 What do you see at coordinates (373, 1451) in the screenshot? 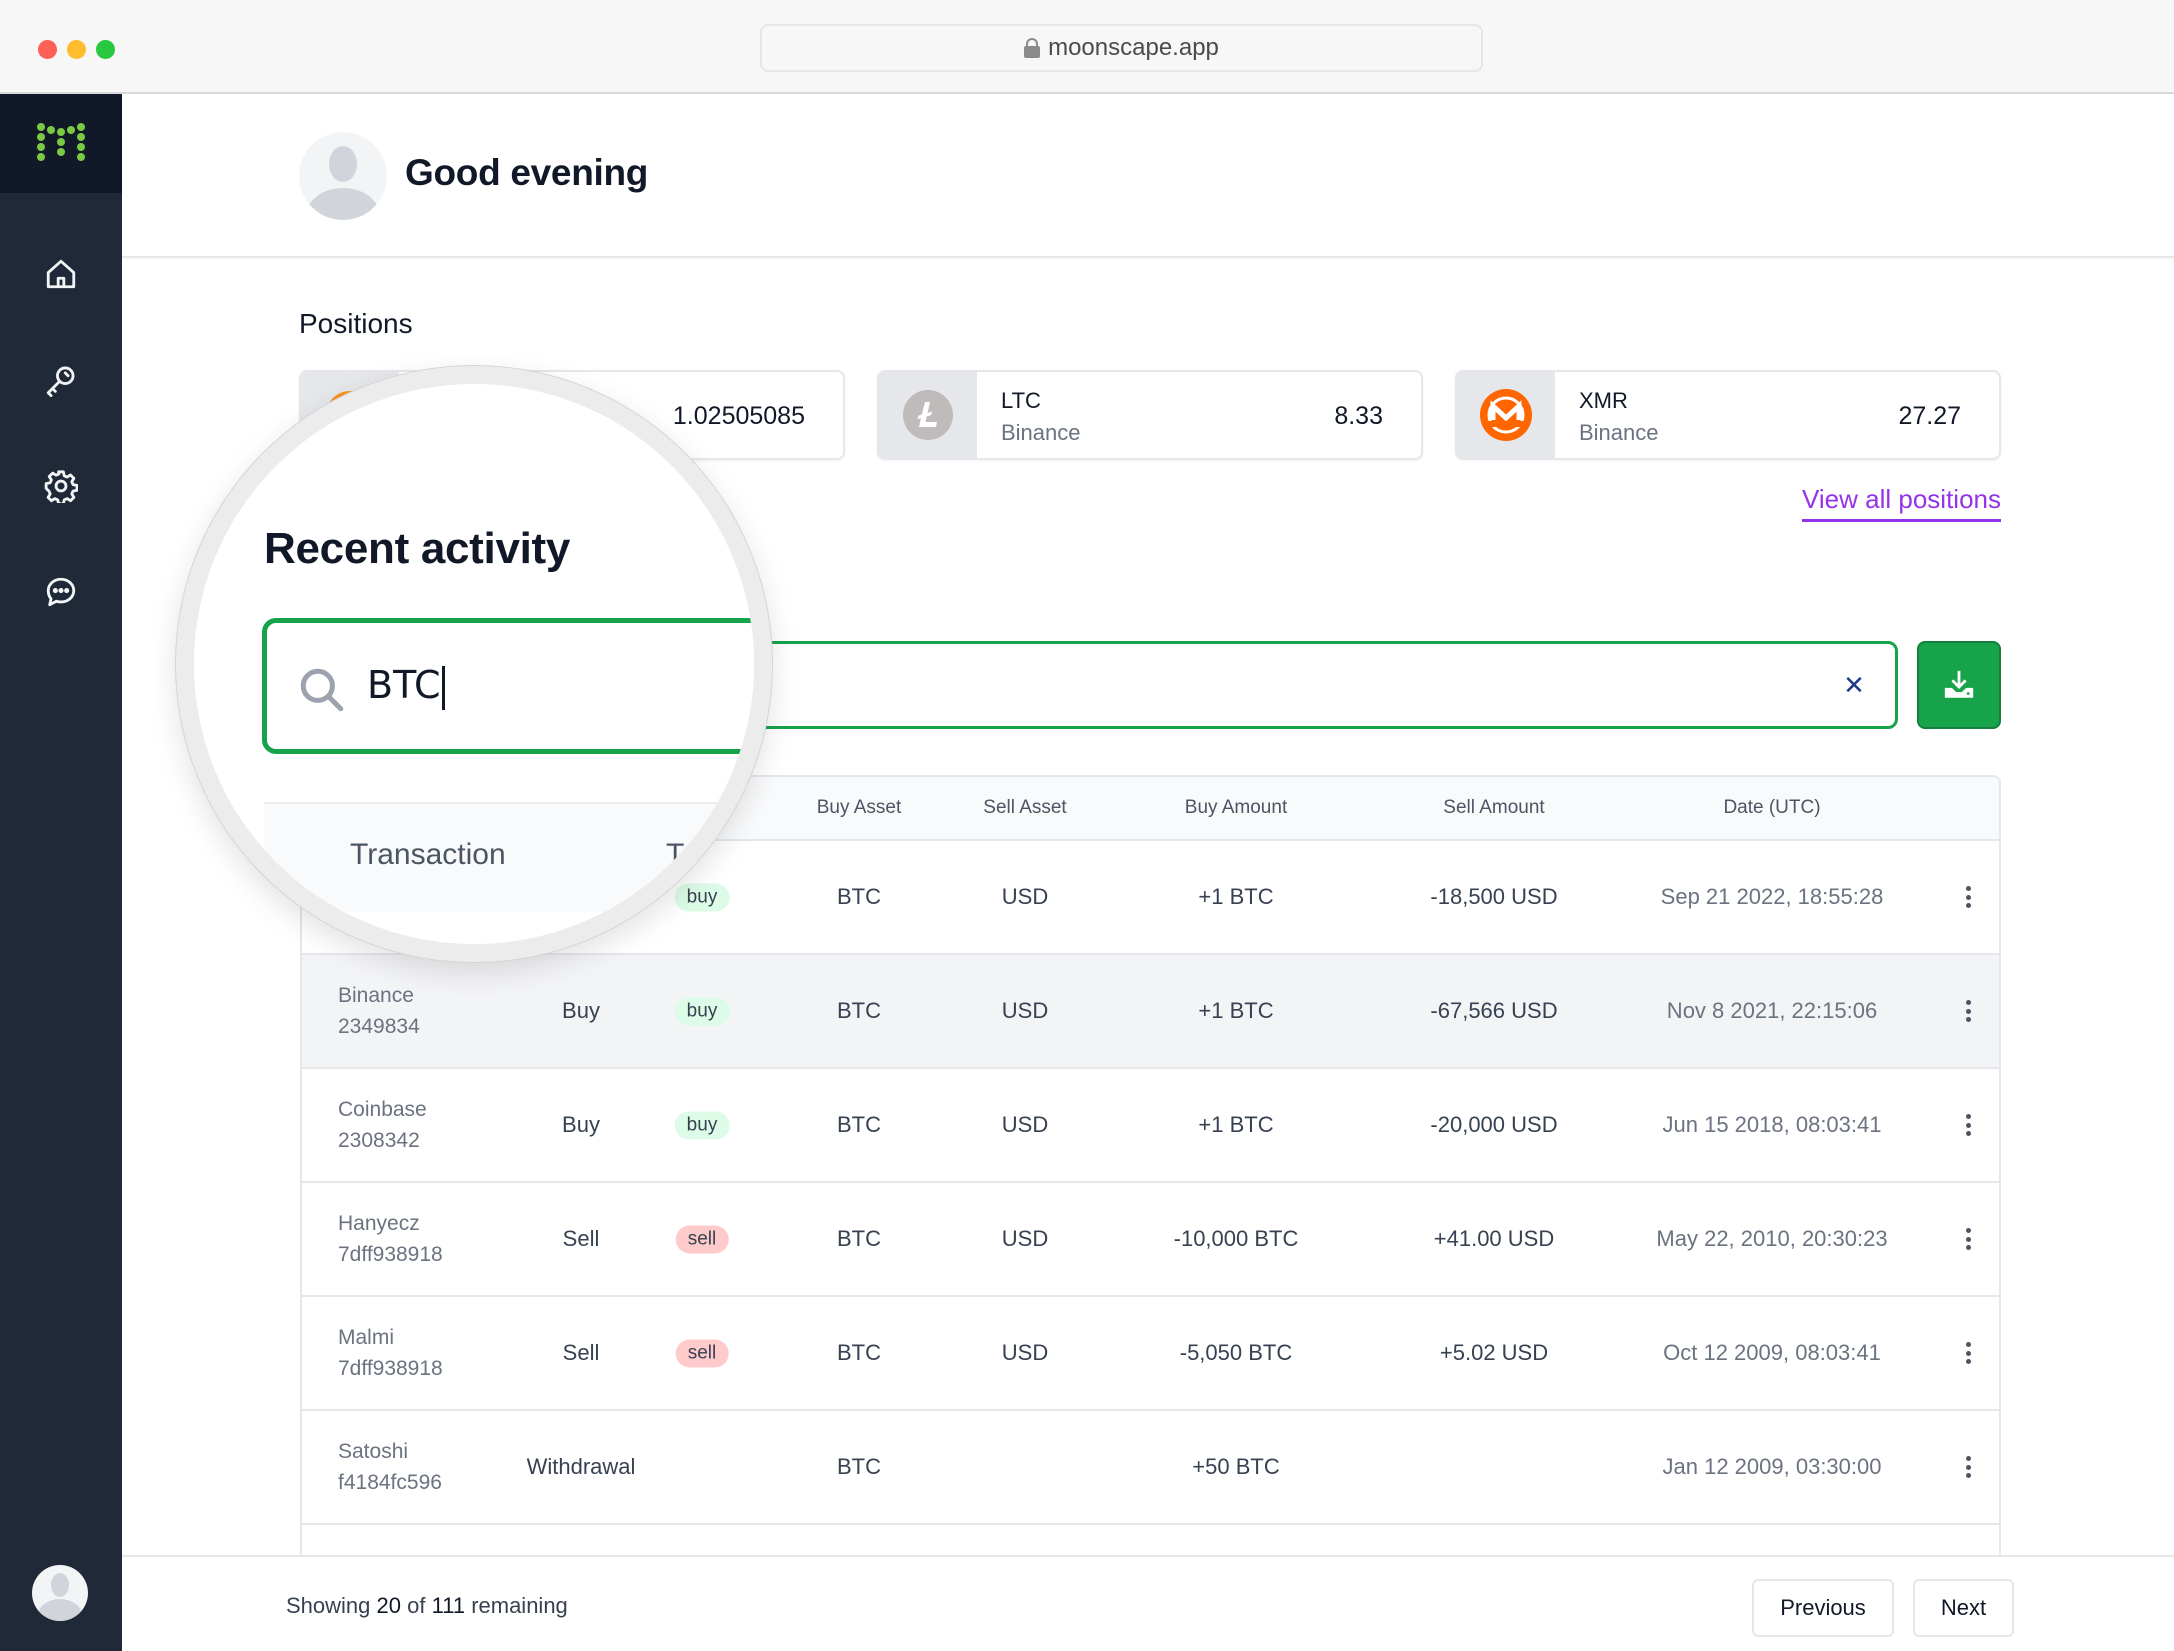
I see `transaction-source: Satoshi` at bounding box center [373, 1451].